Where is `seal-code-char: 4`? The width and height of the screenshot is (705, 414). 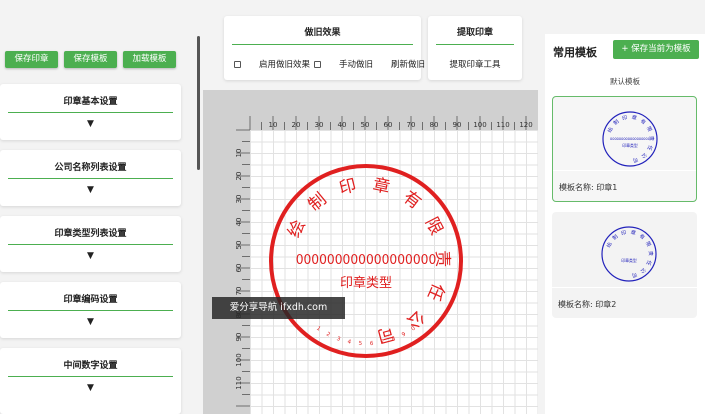 seal-code-char: 4 is located at coordinates (349, 342).